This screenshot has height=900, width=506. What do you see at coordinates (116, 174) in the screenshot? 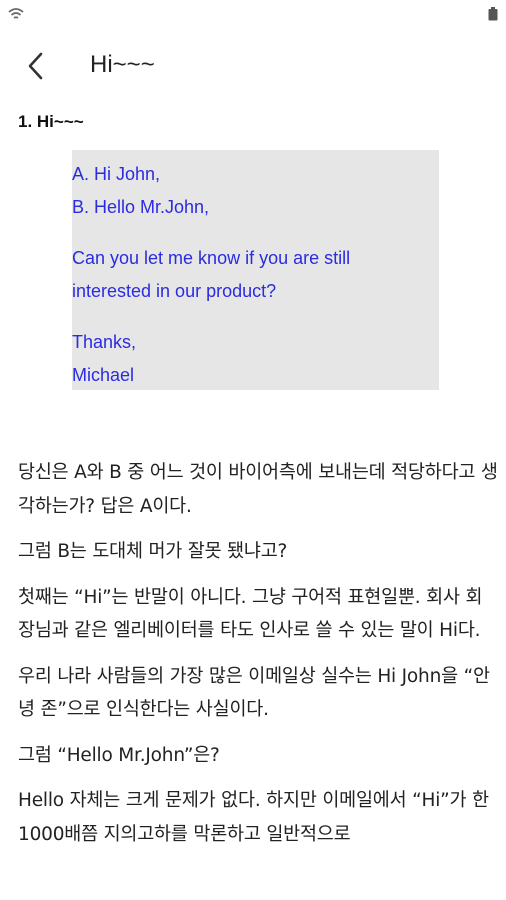
I see `email-line-a: A. Hi John,` at bounding box center [116, 174].